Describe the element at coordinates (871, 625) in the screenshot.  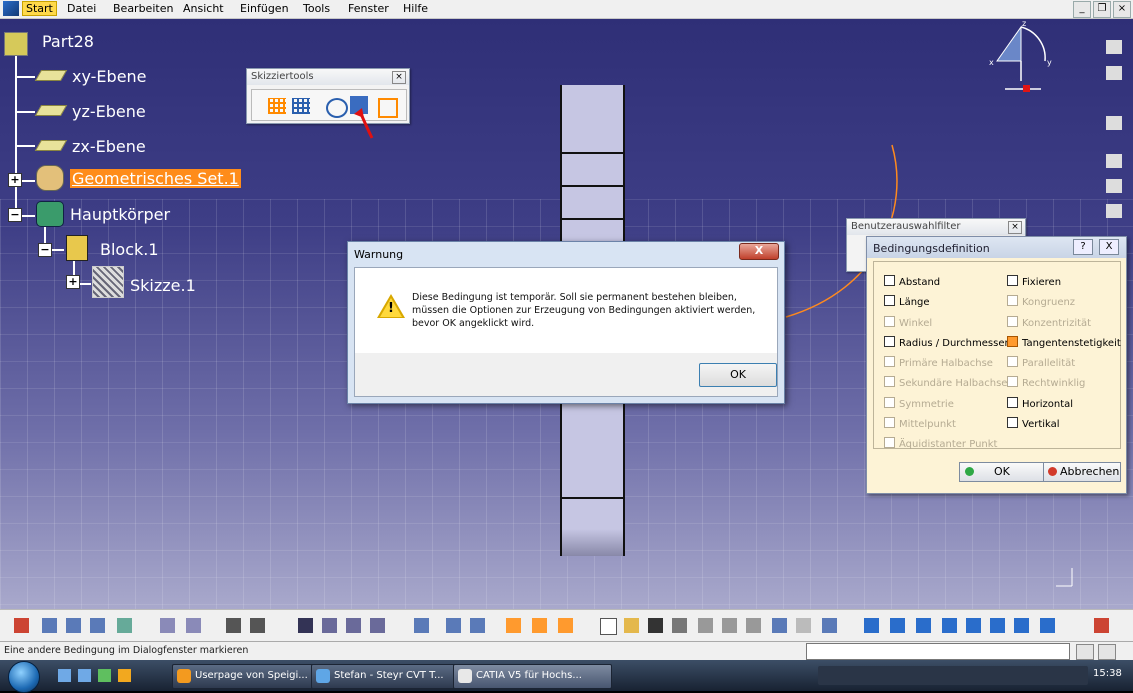
I see `fly-mode-icon` at that location.